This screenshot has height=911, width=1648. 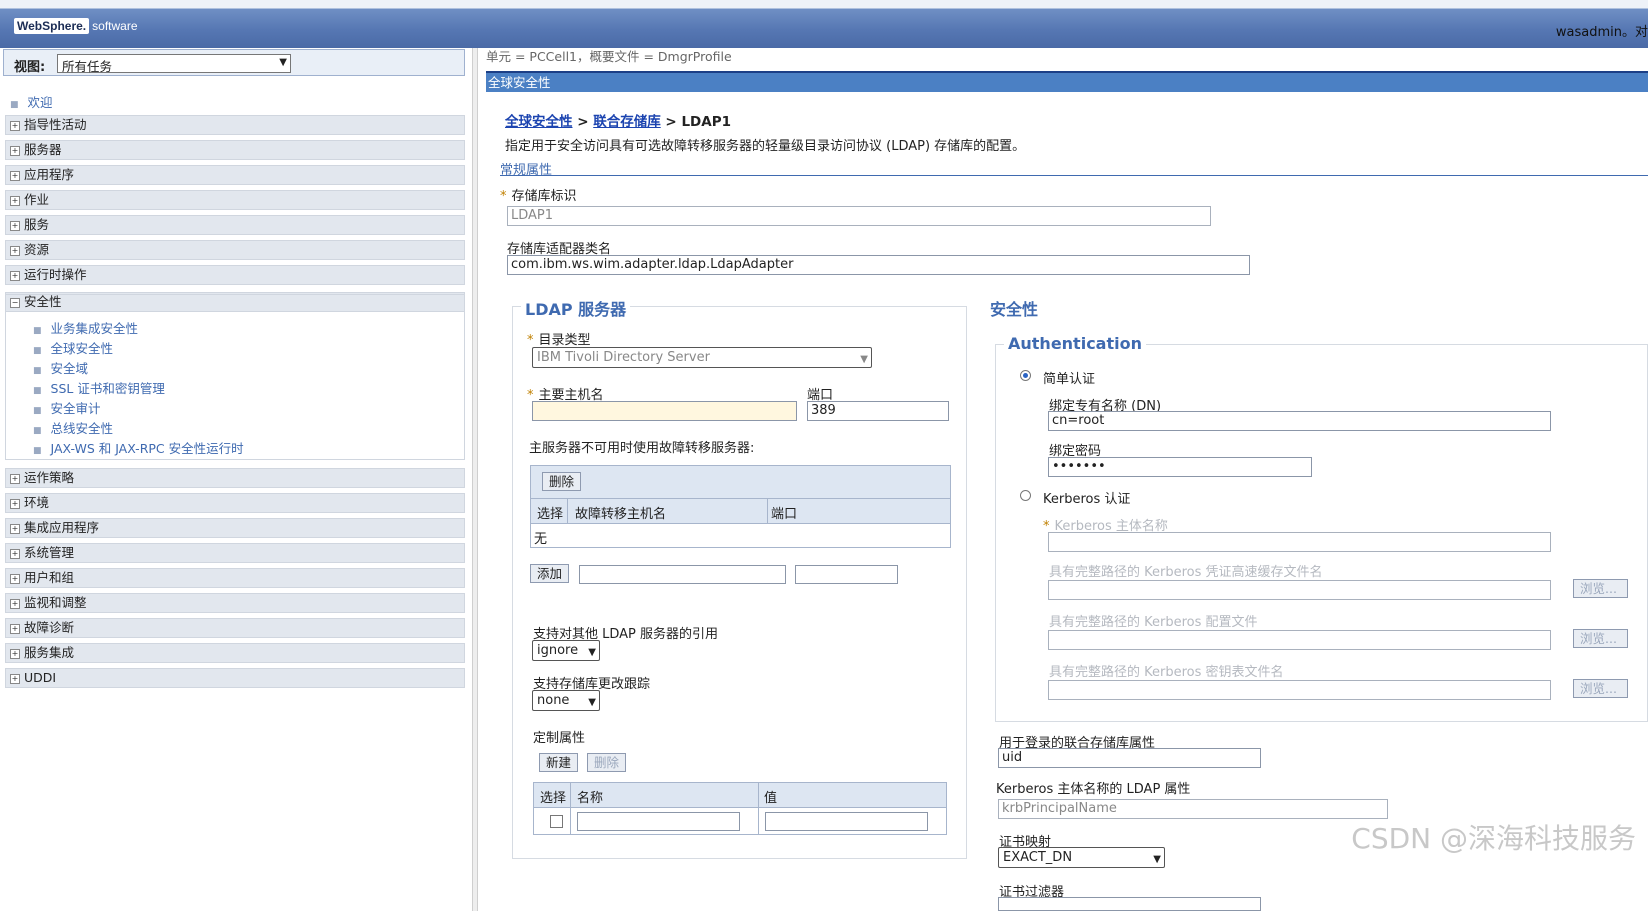 I want to click on col-failover-host-header: 故障转移主机名, so click(x=620, y=512).